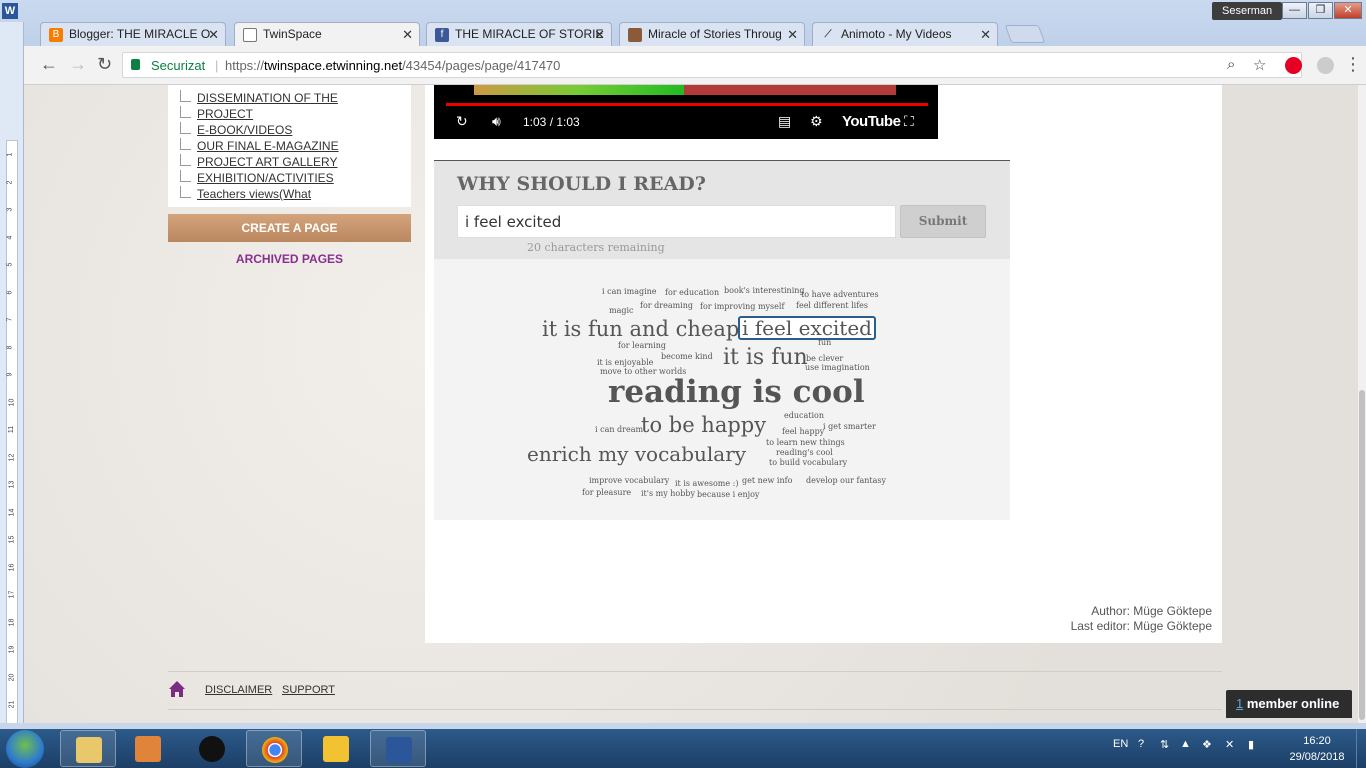  Describe the element at coordinates (10, 374) in the screenshot. I see `ruler-number: 9` at that location.